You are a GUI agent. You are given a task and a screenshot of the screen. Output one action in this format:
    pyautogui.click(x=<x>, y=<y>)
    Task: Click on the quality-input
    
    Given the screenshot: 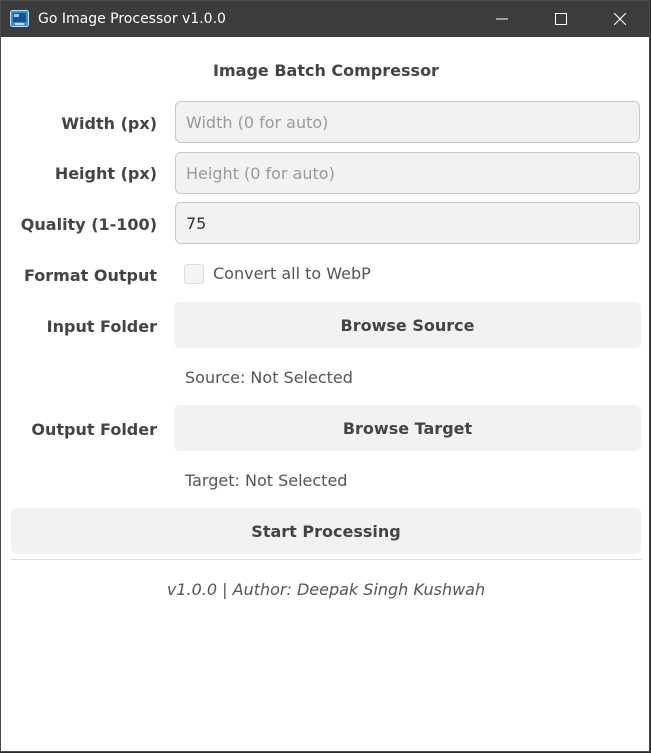 What is the action you would take?
    pyautogui.click(x=407, y=223)
    